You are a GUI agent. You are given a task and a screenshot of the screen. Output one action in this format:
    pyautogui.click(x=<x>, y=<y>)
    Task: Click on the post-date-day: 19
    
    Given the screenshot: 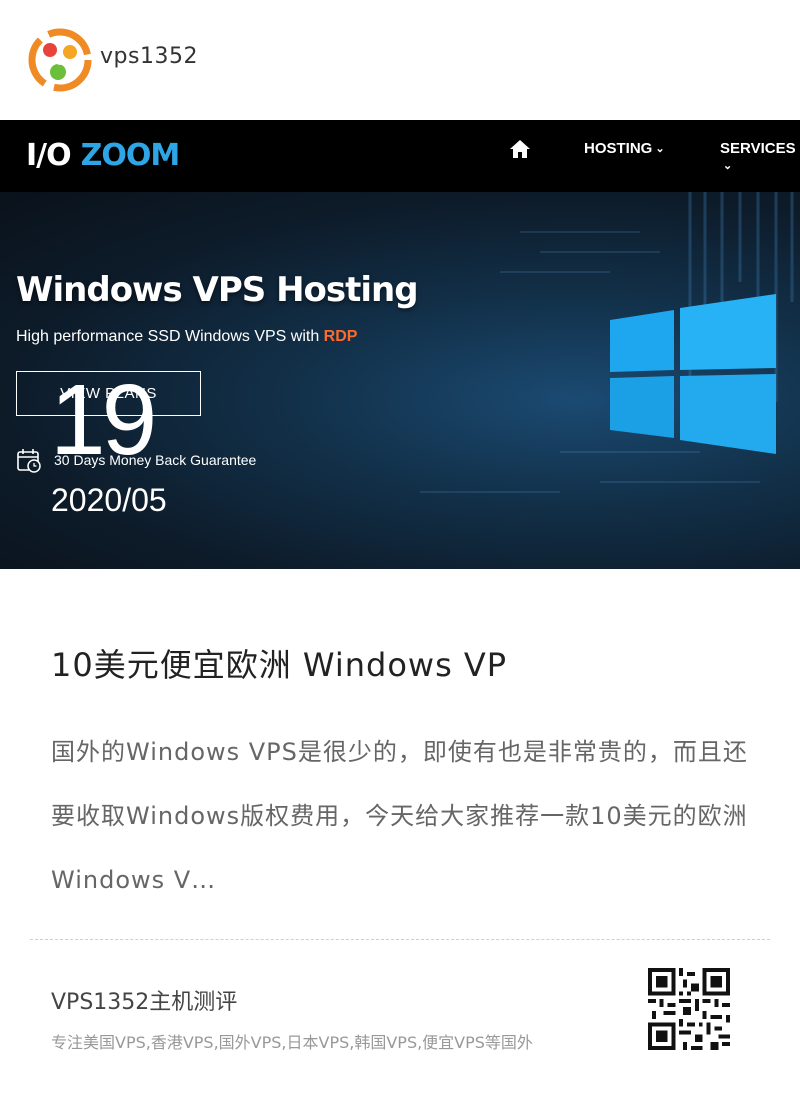 What is the action you would take?
    pyautogui.click(x=103, y=420)
    